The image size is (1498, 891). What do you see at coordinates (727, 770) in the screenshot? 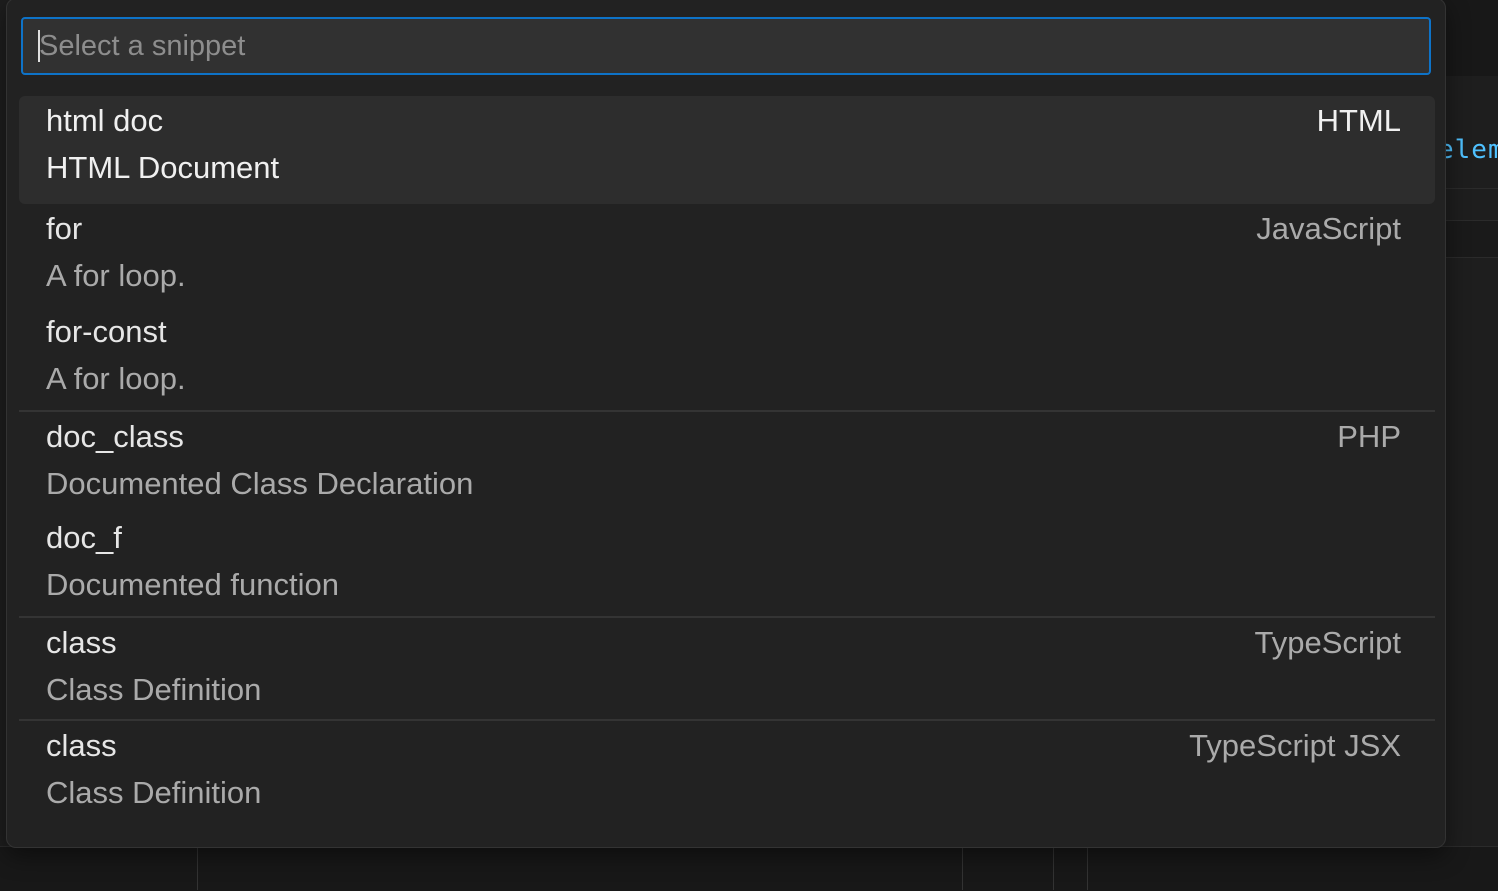
I see `snippet-item-class-tsx: class Class Definition TypeScript JSX` at bounding box center [727, 770].